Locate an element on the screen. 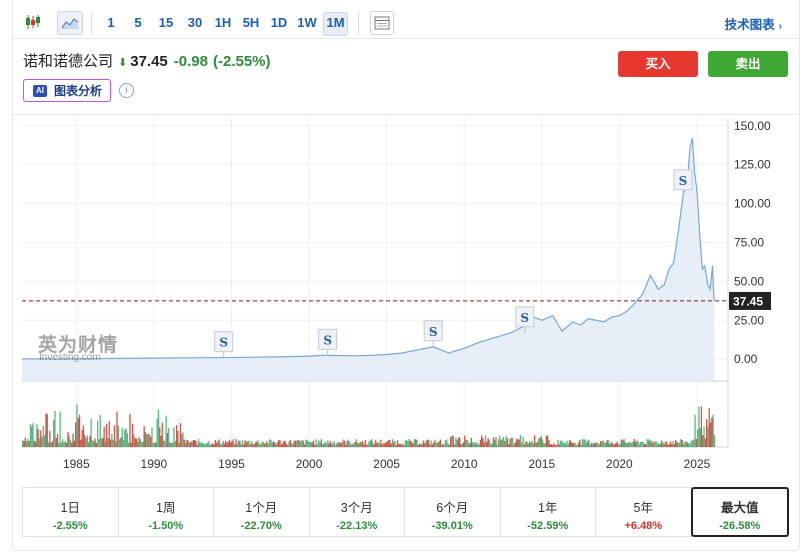  period-cell: 5年 +6.48% is located at coordinates (643, 512).